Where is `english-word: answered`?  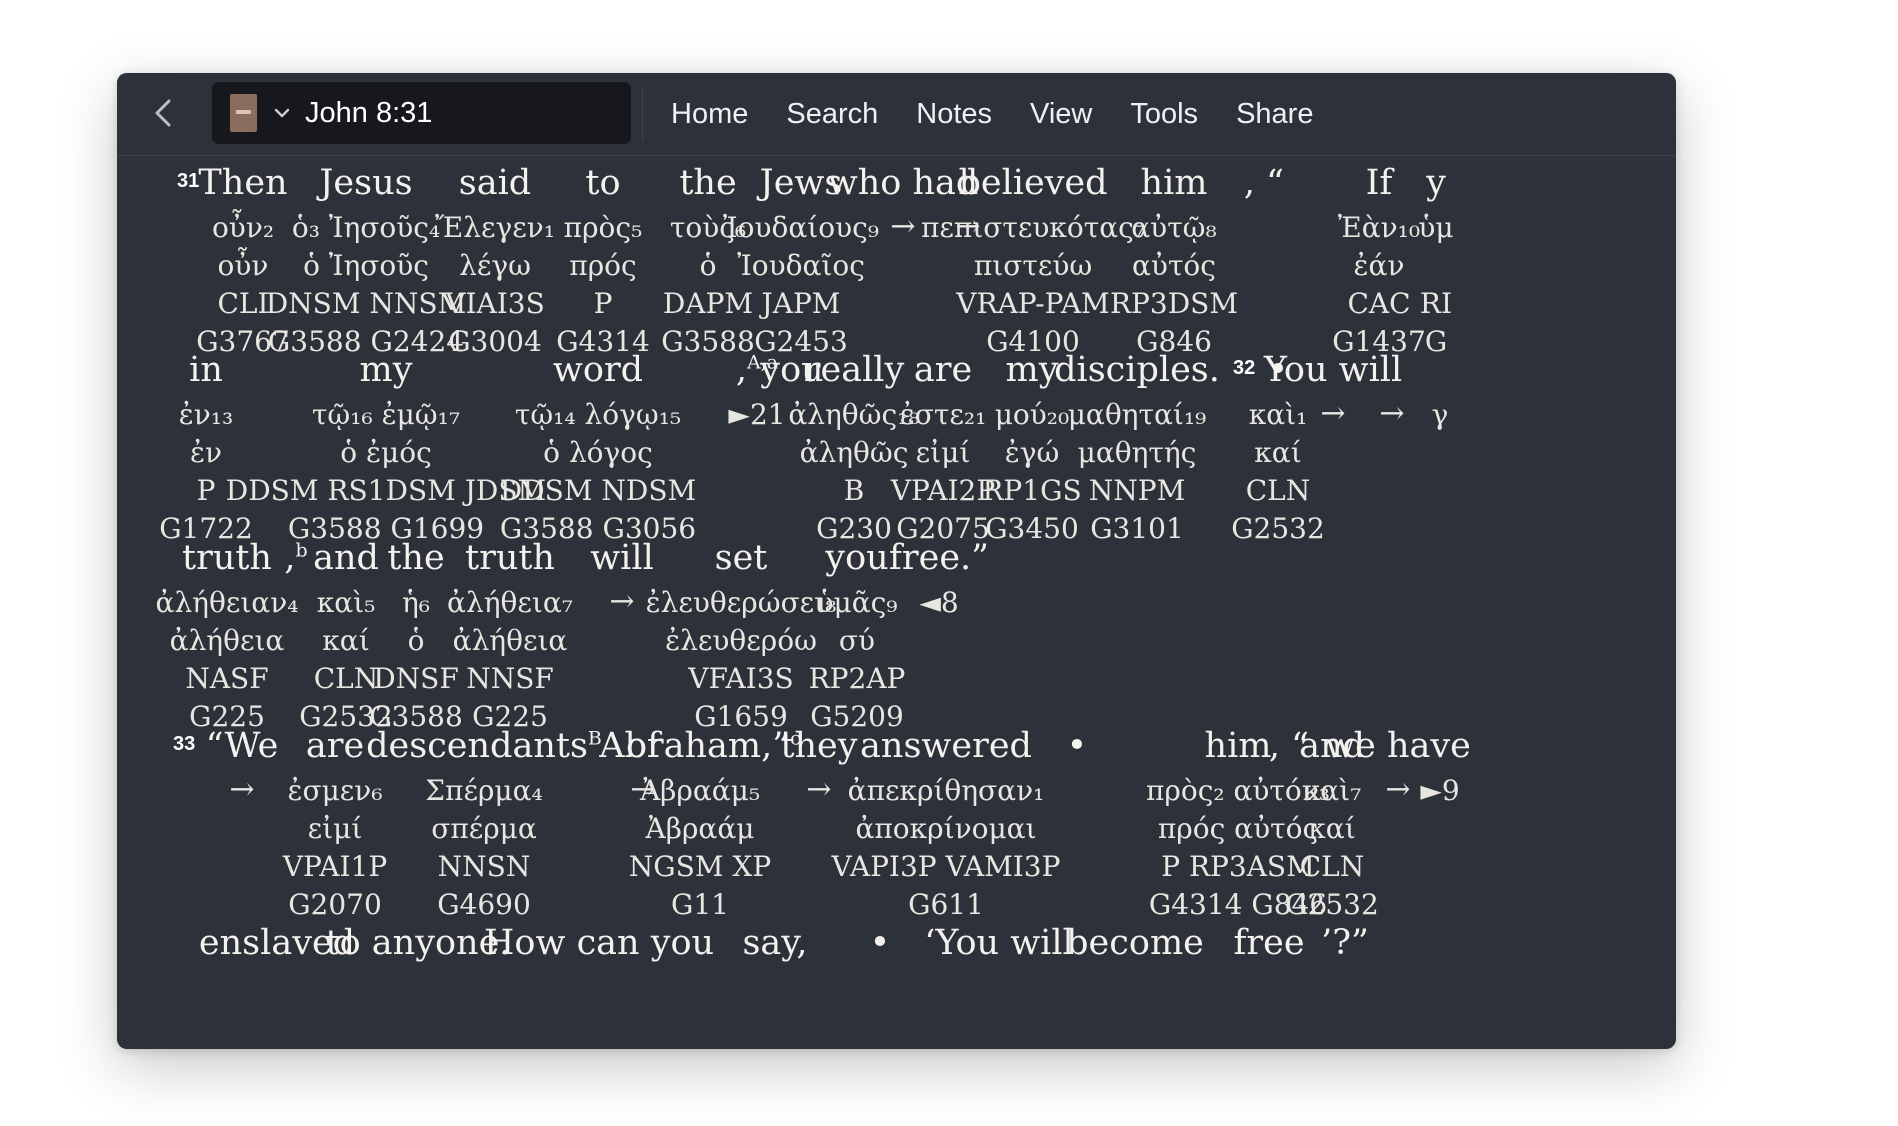 english-word: answered is located at coordinates (946, 746).